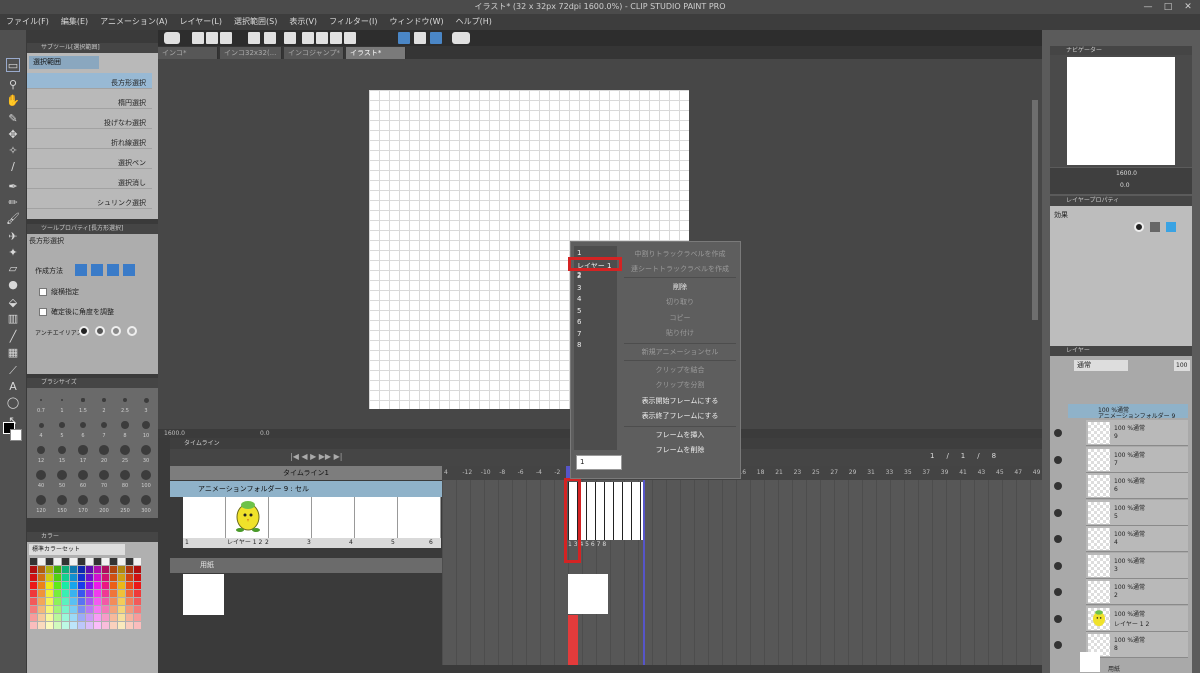  I want to click on menu-filter: フィルター(I), so click(353, 22).